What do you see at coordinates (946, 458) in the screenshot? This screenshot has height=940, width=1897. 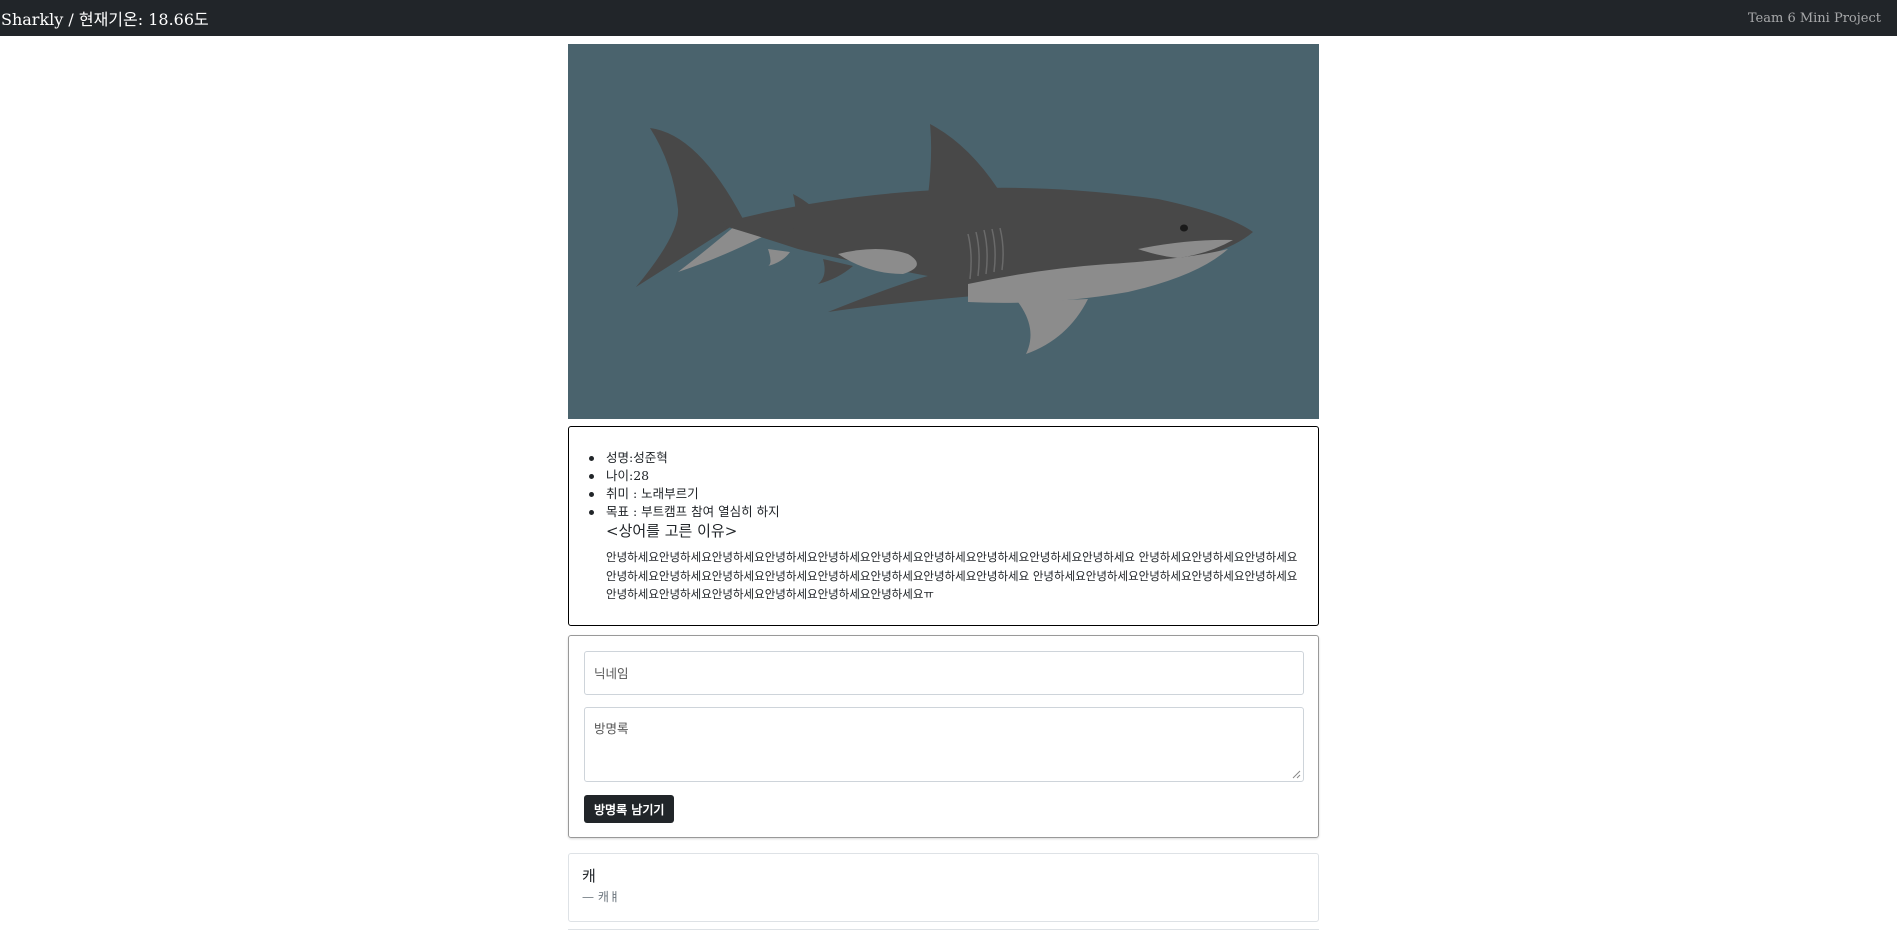 I see `profile-item-name: 성명:성준혁` at bounding box center [946, 458].